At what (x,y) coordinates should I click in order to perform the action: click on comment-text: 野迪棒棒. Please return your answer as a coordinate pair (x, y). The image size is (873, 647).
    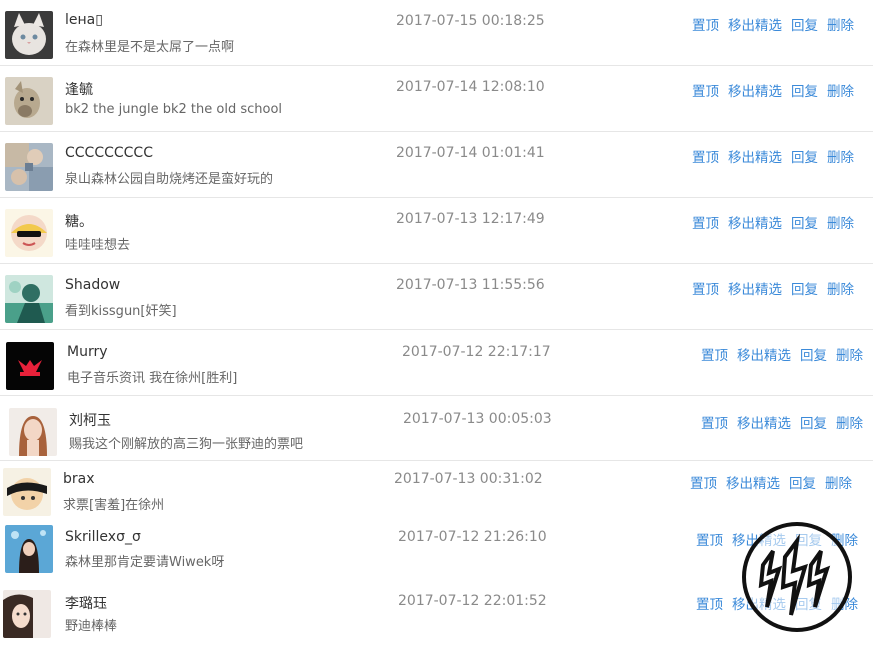
    Looking at the image, I should click on (91, 626).